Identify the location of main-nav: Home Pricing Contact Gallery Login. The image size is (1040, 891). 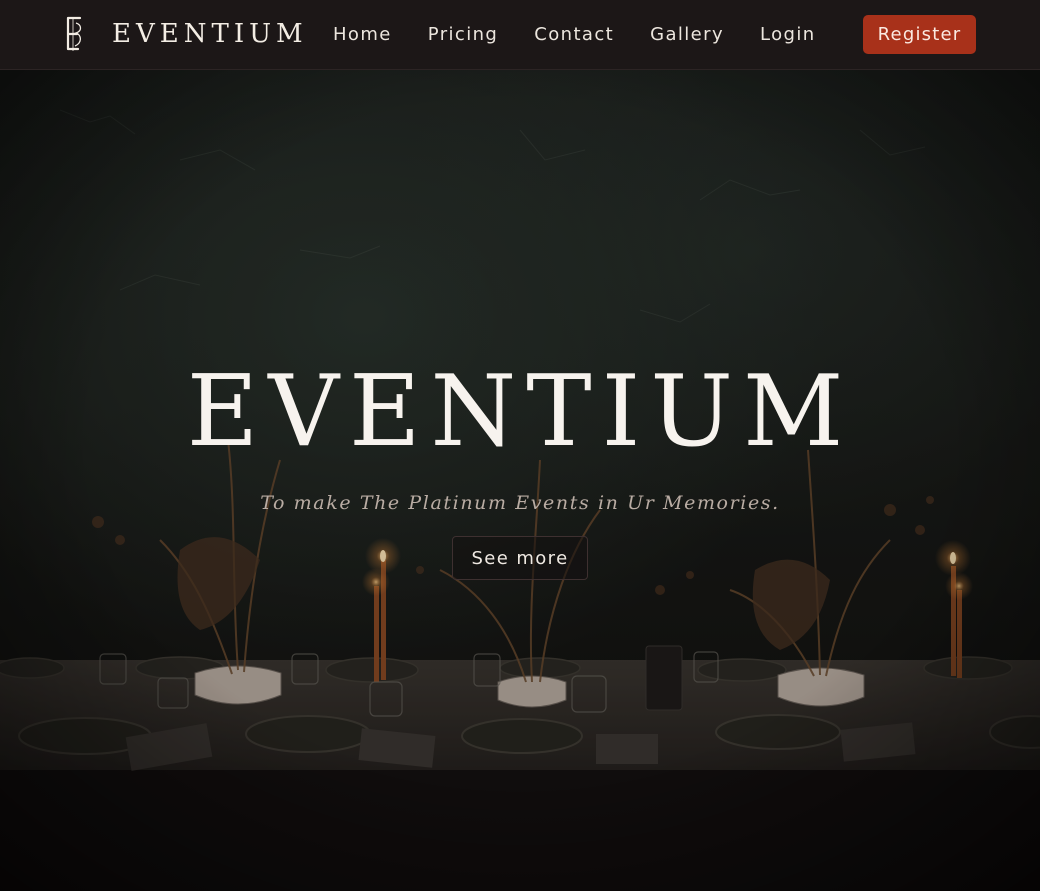
(592, 34).